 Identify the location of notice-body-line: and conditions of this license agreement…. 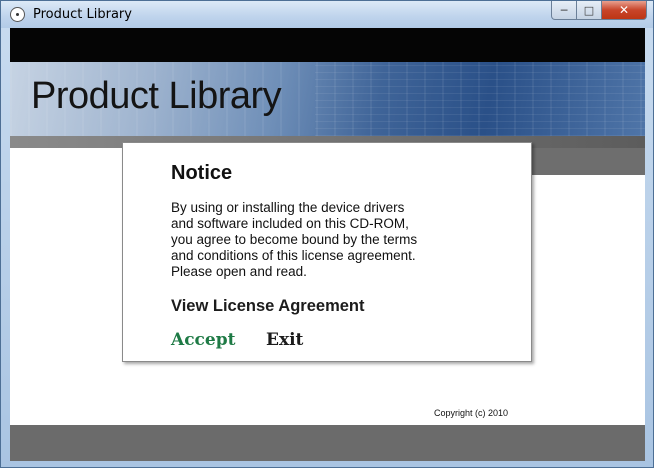
(293, 255).